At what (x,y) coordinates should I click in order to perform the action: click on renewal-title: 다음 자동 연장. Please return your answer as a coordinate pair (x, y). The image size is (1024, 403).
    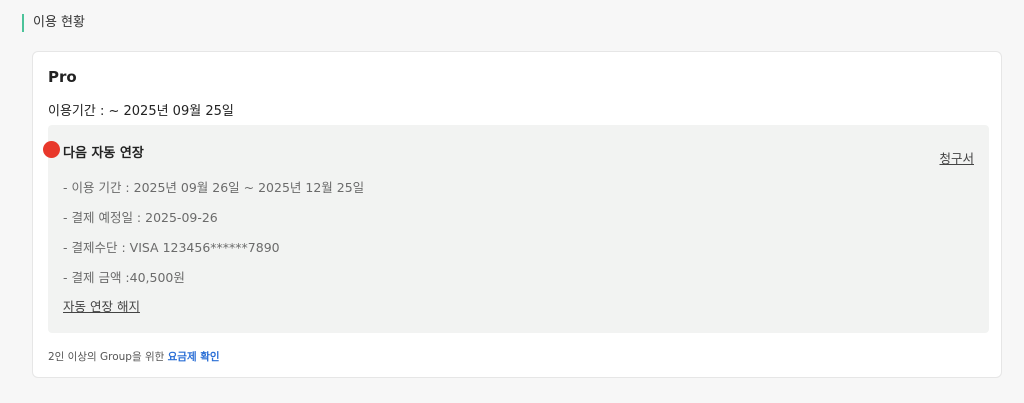
    Looking at the image, I should click on (103, 153).